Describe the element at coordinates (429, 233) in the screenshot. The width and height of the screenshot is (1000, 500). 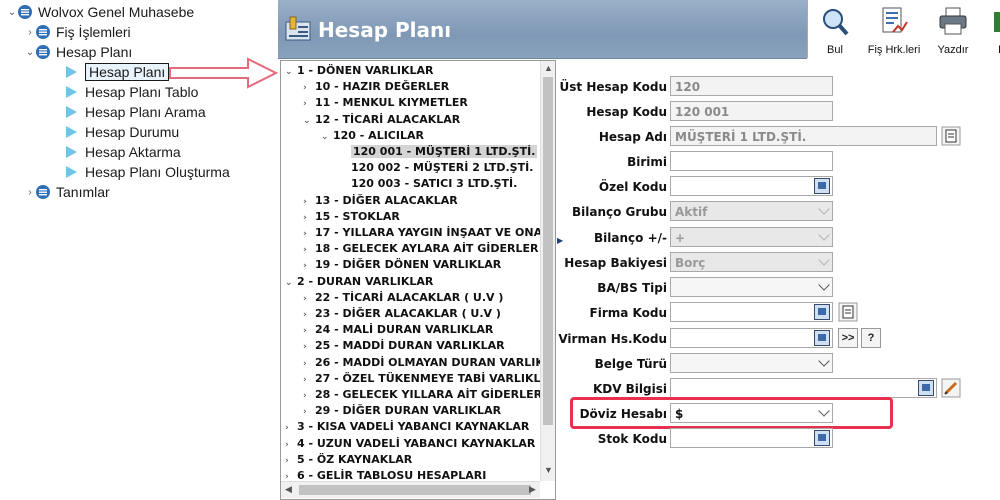
I see `tree-row: › 17 - YILLARA YAYGIN İNŞAAT VE ONARIM` at that location.